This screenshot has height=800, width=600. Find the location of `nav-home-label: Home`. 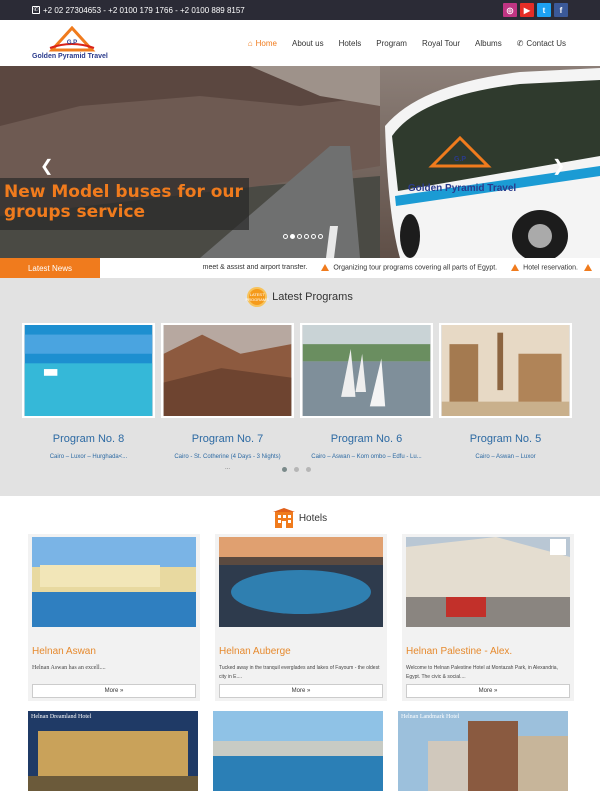

nav-home-label: Home is located at coordinates (266, 43).